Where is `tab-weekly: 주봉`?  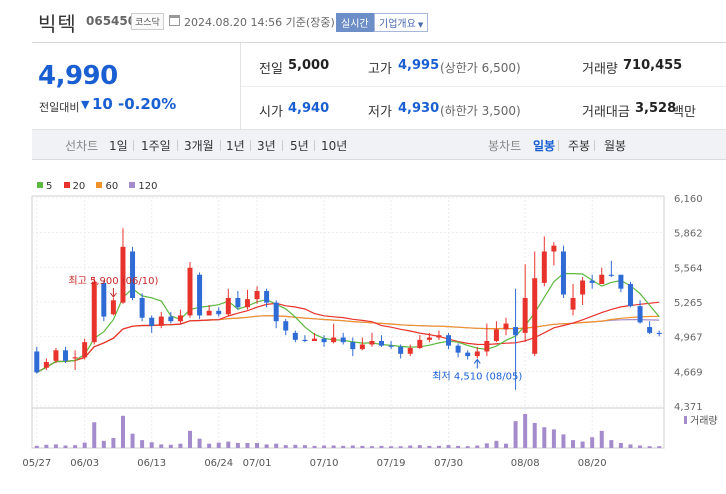 tab-weekly: 주봉 is located at coordinates (579, 145).